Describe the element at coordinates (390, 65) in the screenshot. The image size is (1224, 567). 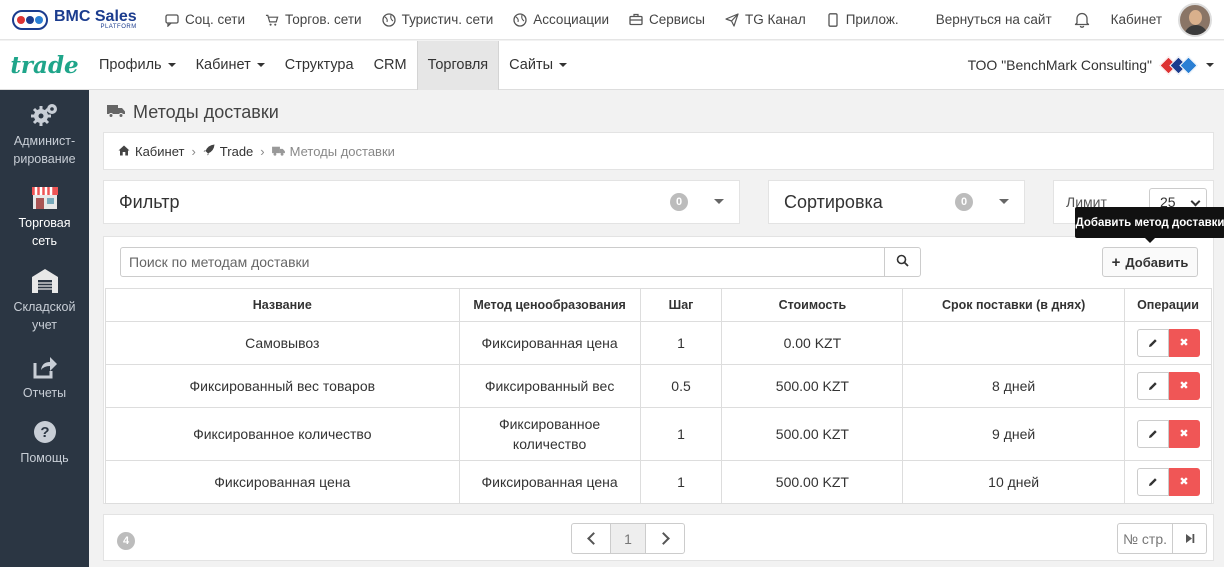
I see `menu-crm: CRM` at that location.